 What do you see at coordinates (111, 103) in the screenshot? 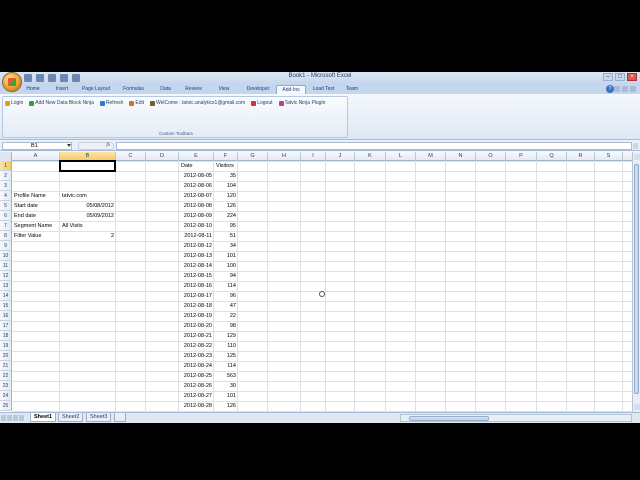
I see `toolbar-item-refresh: Refresh` at bounding box center [111, 103].